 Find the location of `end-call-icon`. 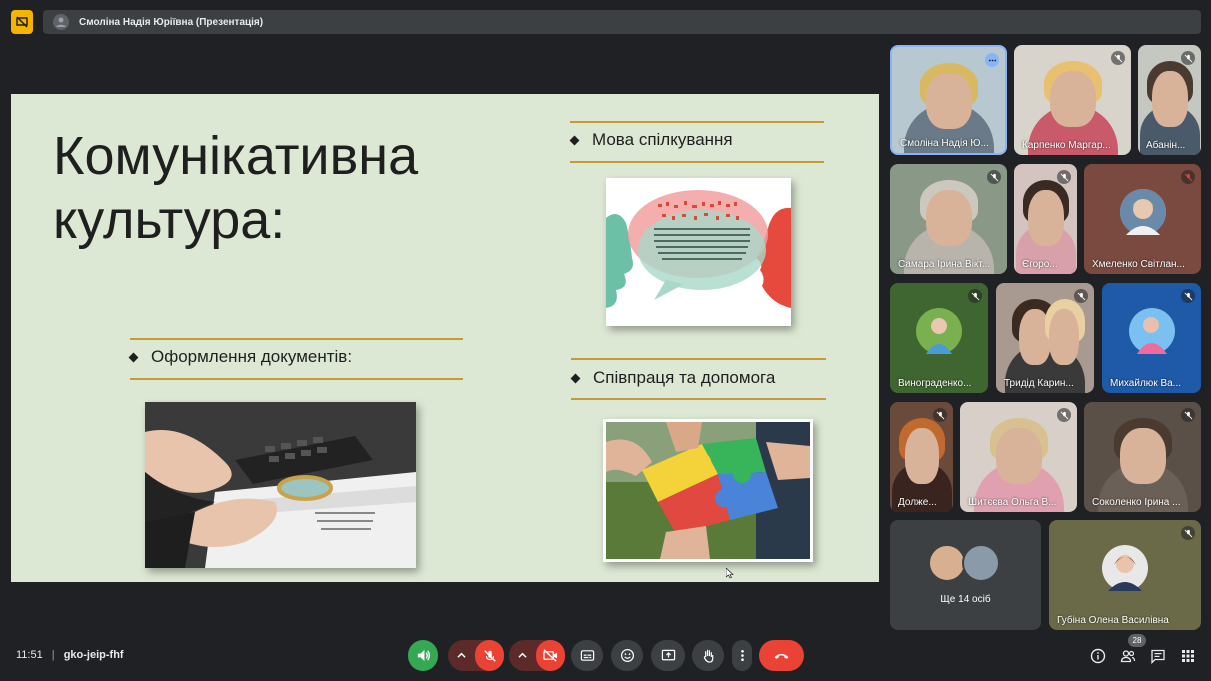

end-call-icon is located at coordinates (781, 656).